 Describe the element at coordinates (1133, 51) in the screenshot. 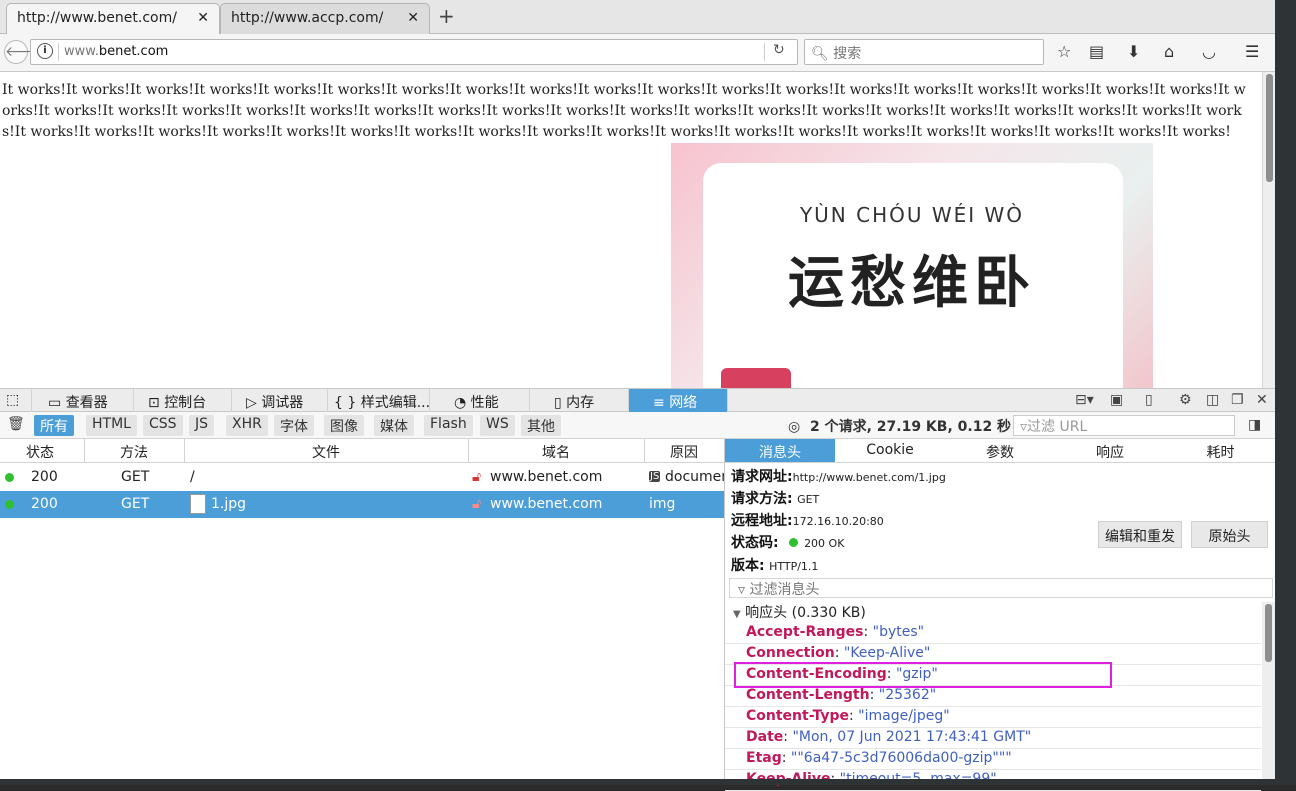

I see `download-icon: ⬇` at that location.